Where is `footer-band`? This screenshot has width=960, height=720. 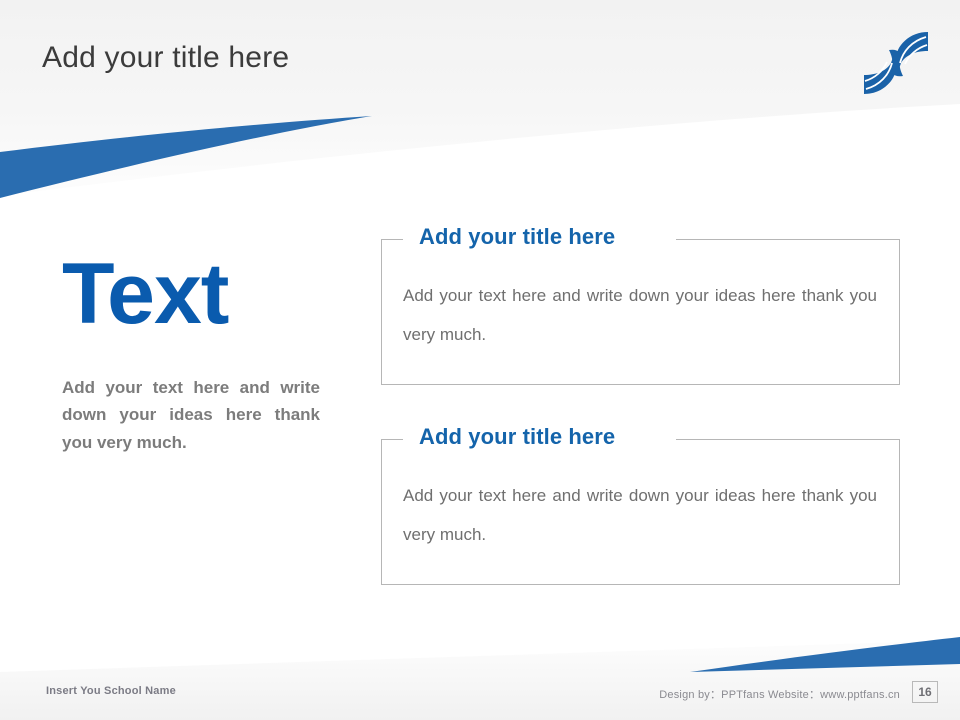
footer-band is located at coordinates (480, 680).